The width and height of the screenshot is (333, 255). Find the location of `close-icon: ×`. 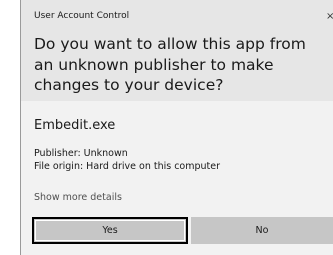

close-icon: × is located at coordinates (329, 17).